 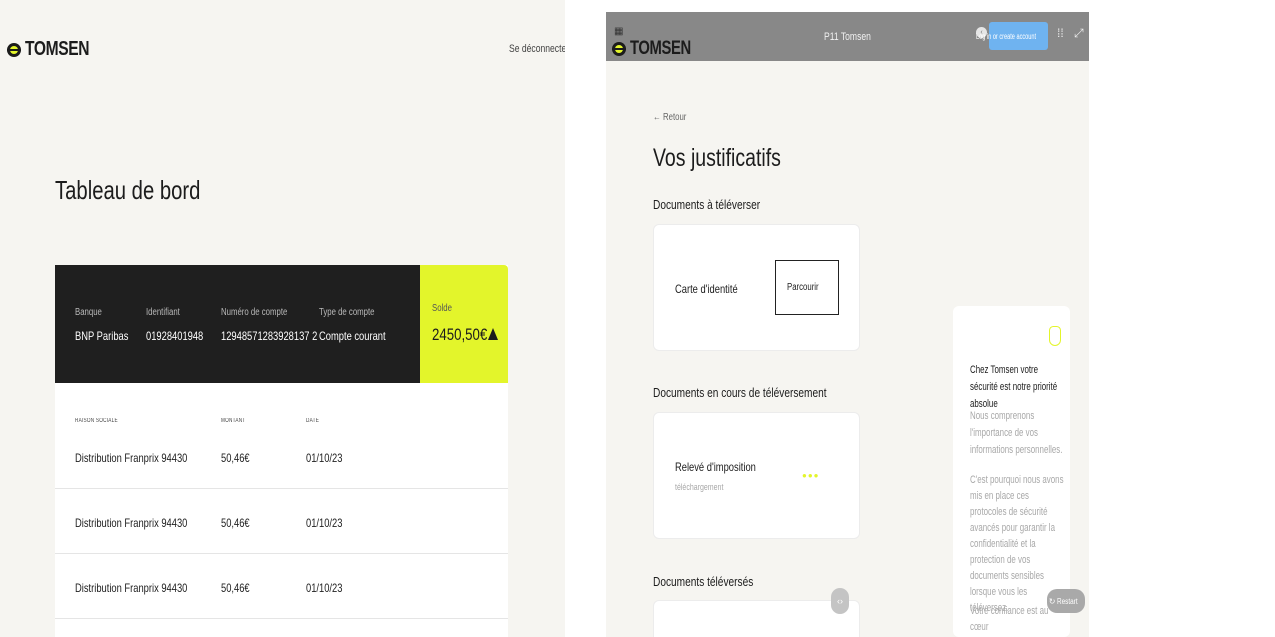 What do you see at coordinates (233, 421) in the screenshot?
I see `col-header-amount: MONTANT` at bounding box center [233, 421].